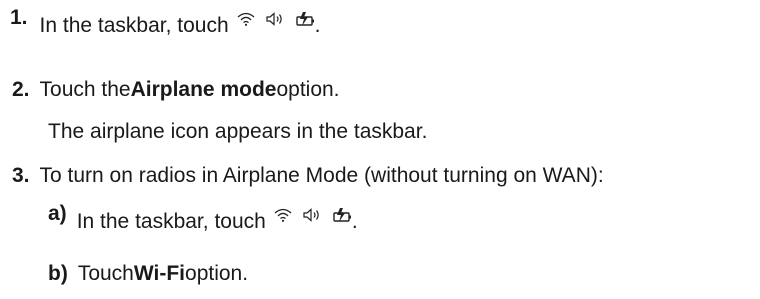 The height and width of the screenshot is (299, 760). Describe the element at coordinates (21, 89) in the screenshot. I see `step-number: 2.` at that location.